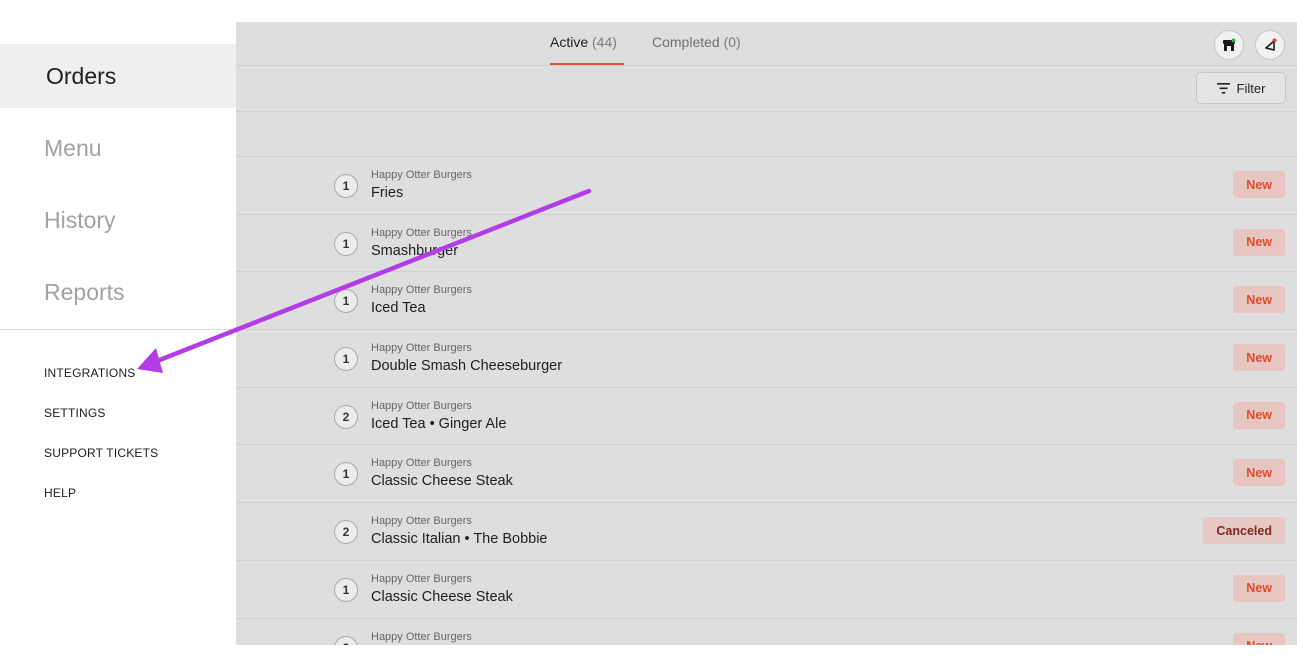  What do you see at coordinates (1244, 531) in the screenshot?
I see `status-badge: Canceled` at bounding box center [1244, 531].